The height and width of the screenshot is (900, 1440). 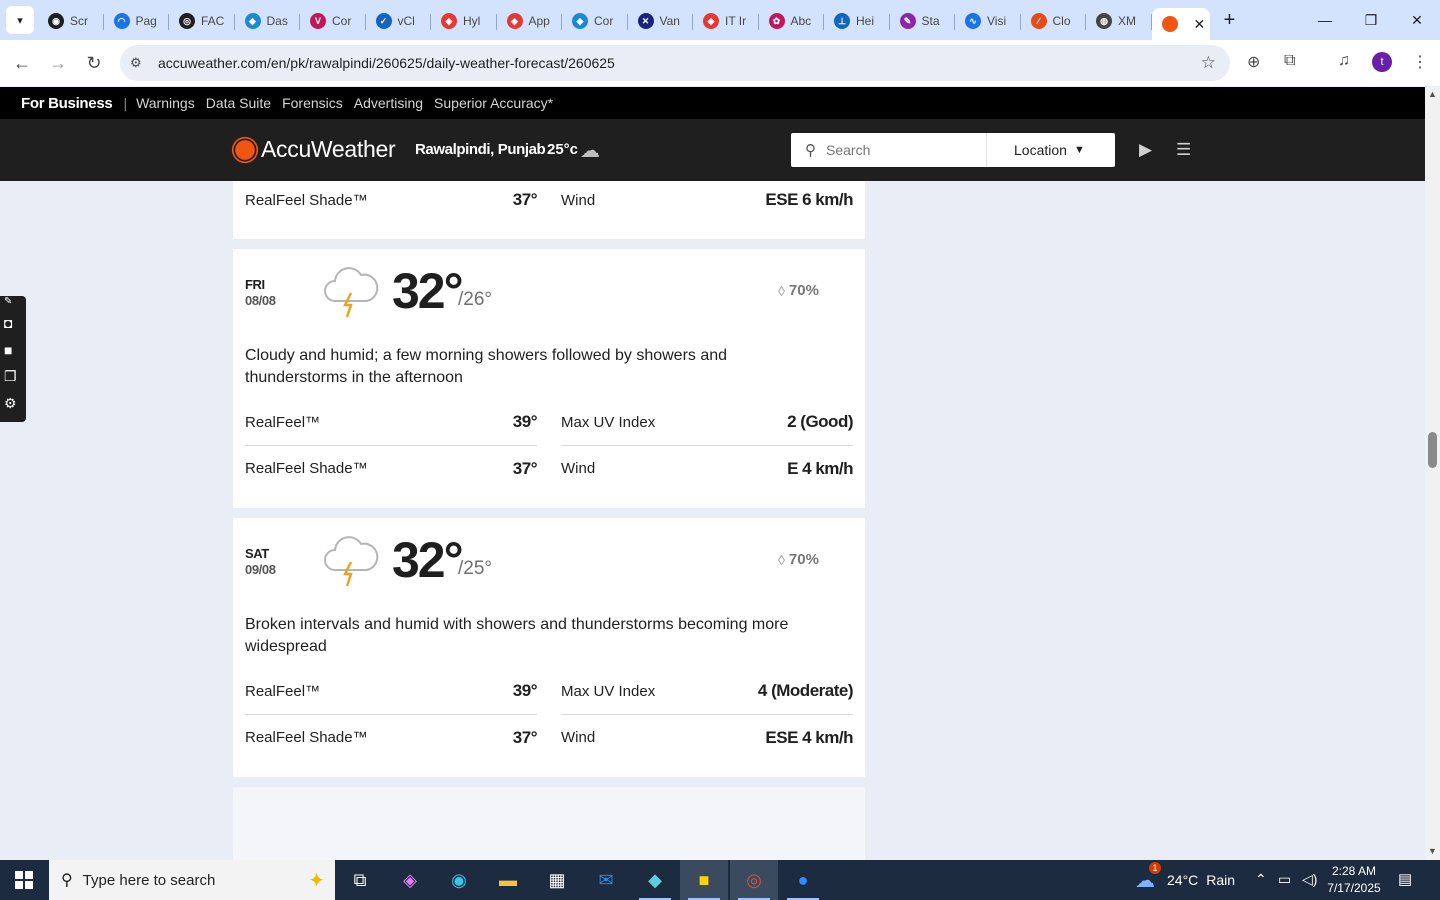 What do you see at coordinates (314, 149) in the screenshot?
I see `accuweather-logo: AccuWeather` at bounding box center [314, 149].